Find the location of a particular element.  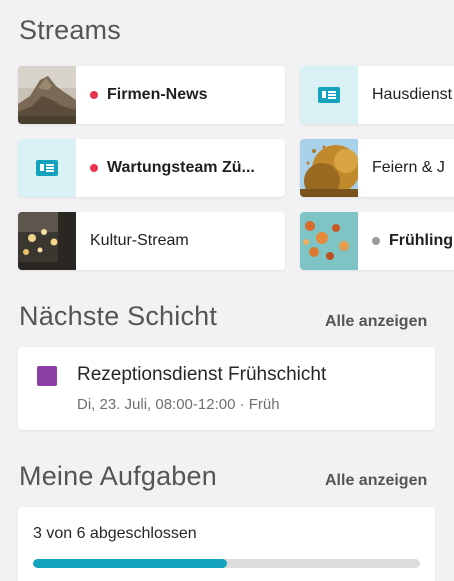

tasks-heading: Meine Aufgaben is located at coordinates (118, 476).